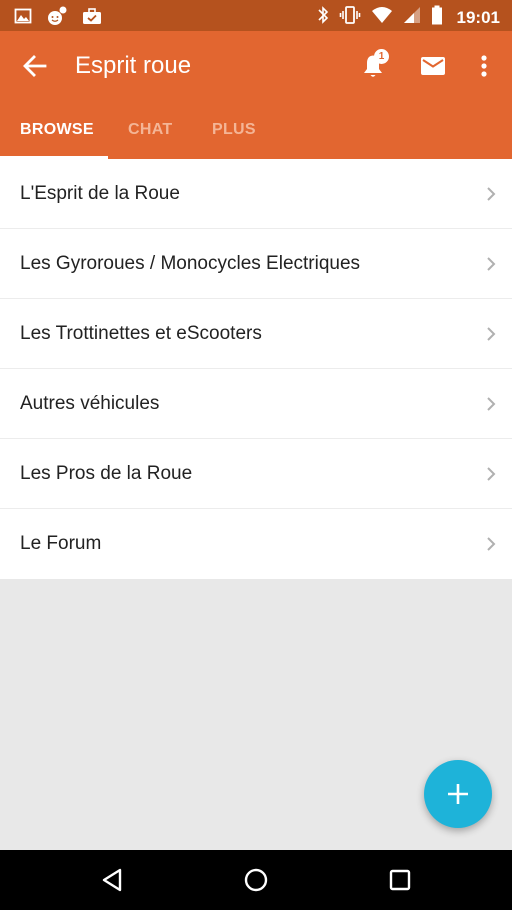 Image resolution: width=512 pixels, height=910 pixels. I want to click on notifications-button: 1, so click(374, 65).